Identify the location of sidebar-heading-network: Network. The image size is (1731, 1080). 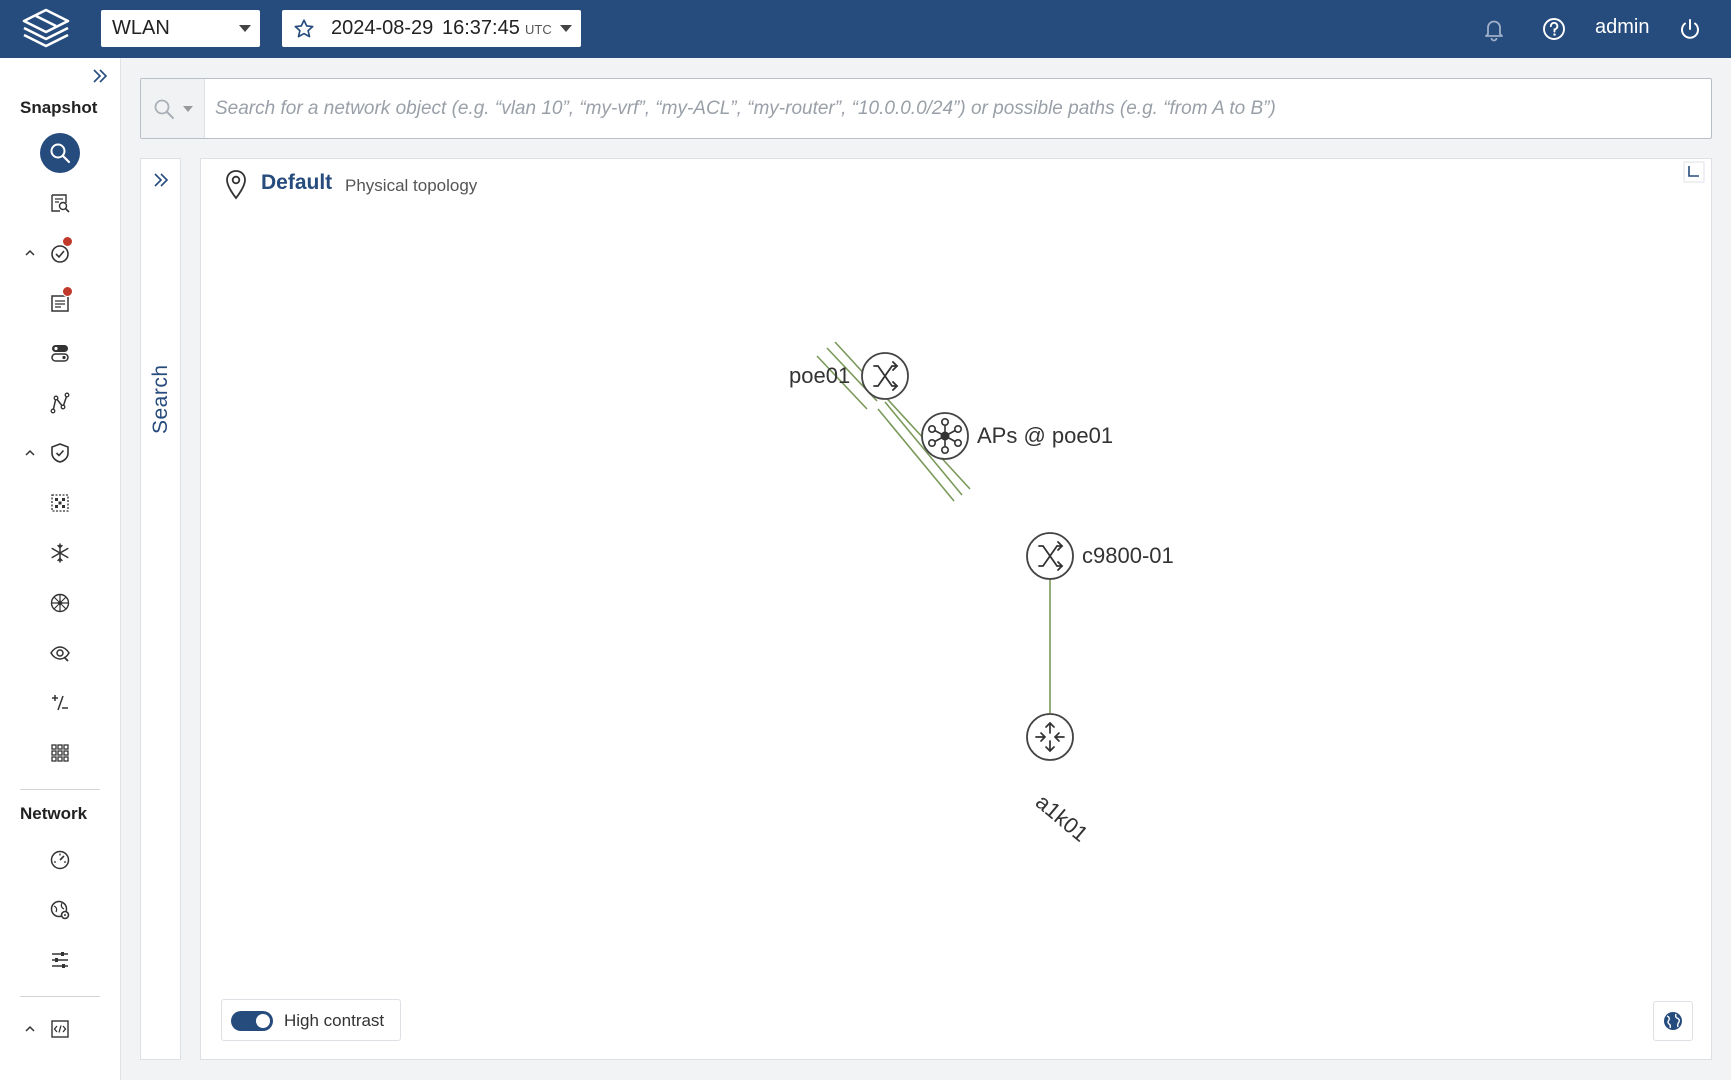
(54, 813).